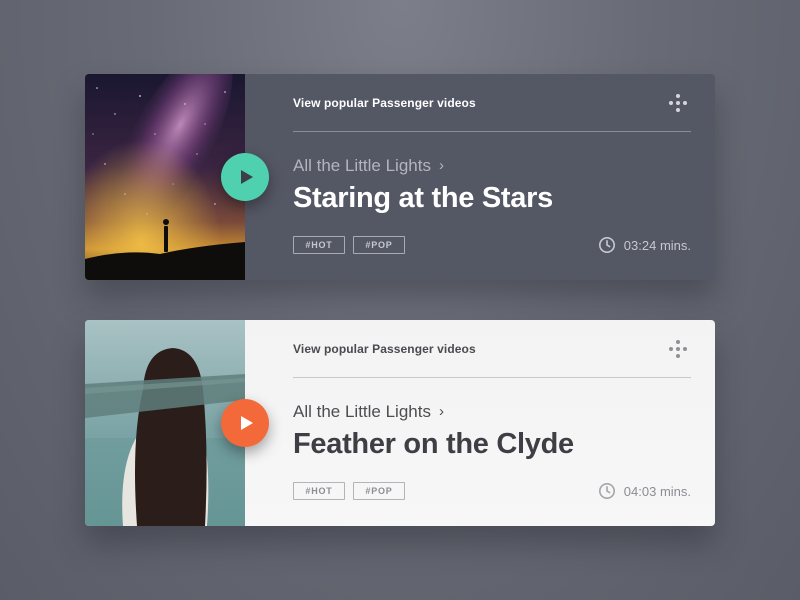  Describe the element at coordinates (657, 245) in the screenshot. I see `duration-text: 03:24 mins.` at that location.